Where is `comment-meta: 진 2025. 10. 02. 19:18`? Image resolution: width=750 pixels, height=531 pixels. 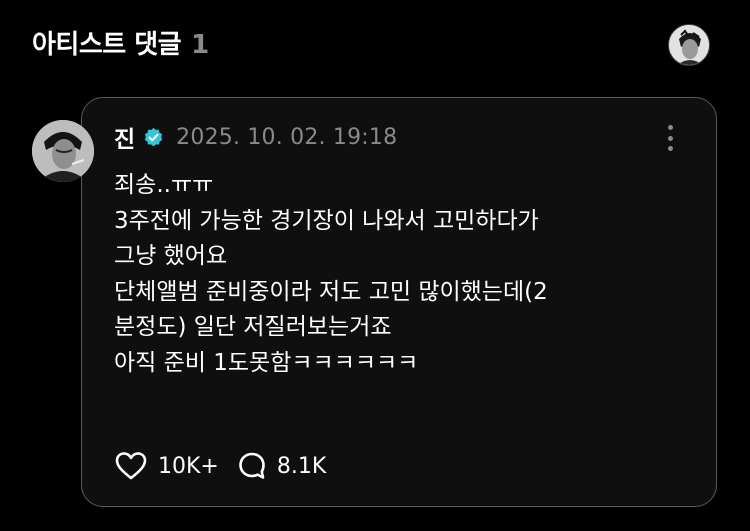
comment-meta: 진 2025. 10. 02. 19:18 is located at coordinates (256, 137).